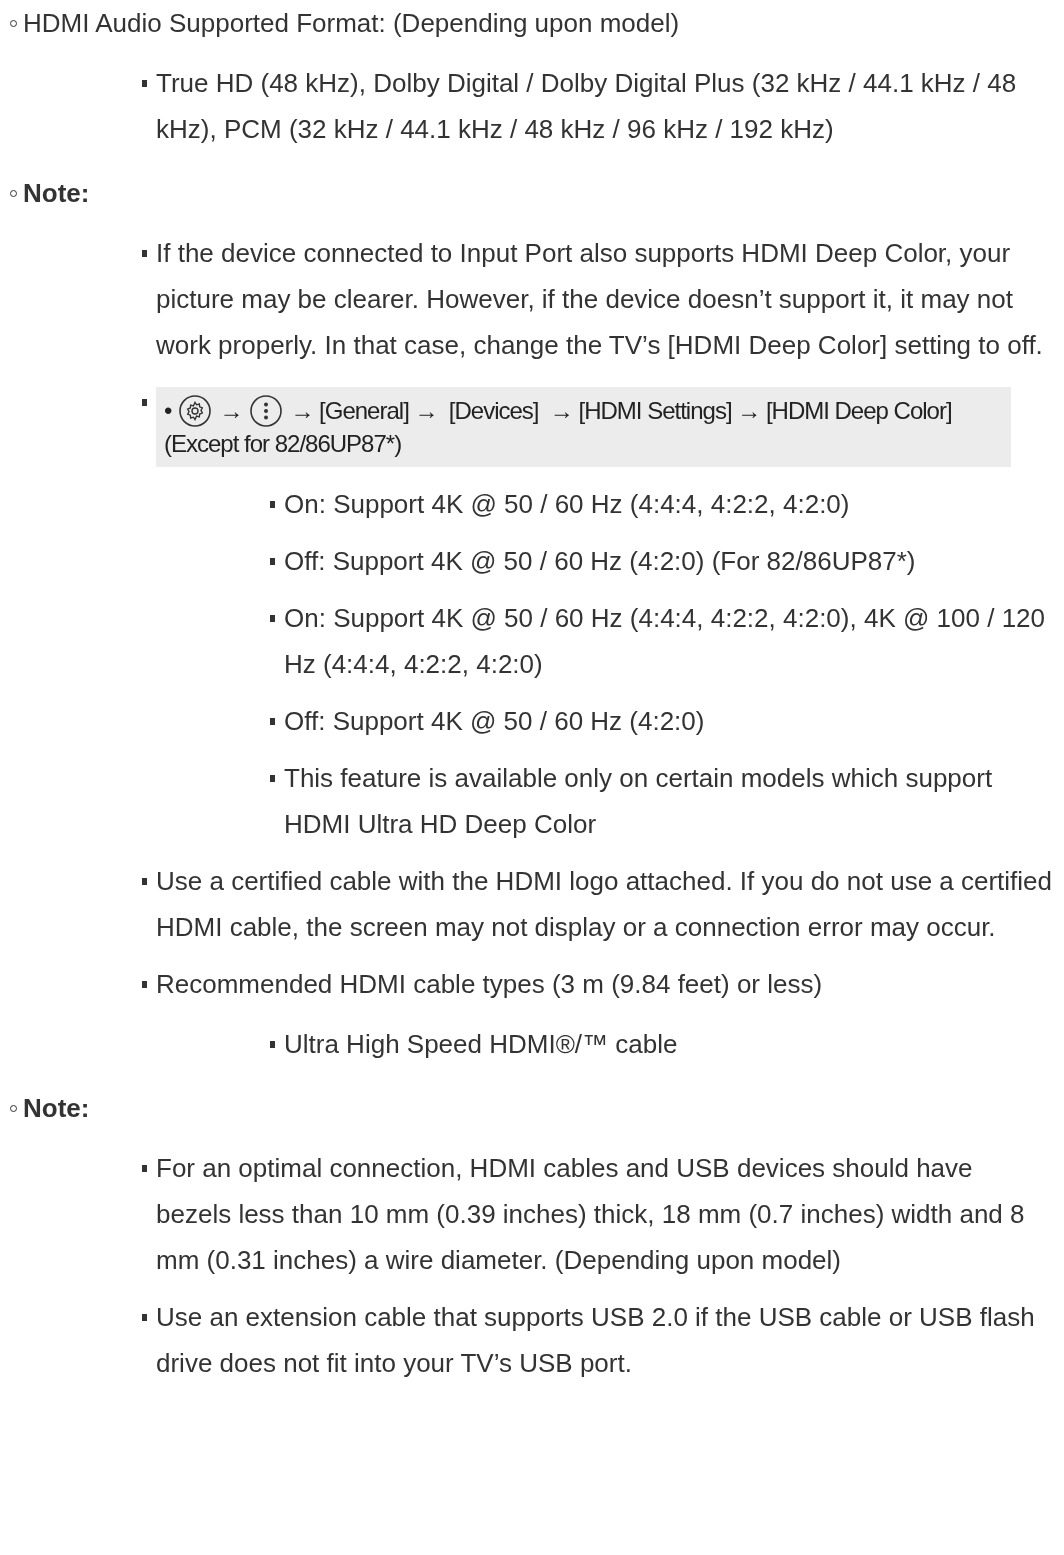 The image size is (1064, 1555). Describe the element at coordinates (481, 1044) in the screenshot. I see `list-item-text: Ultra High Speed HDMI®/™ cable` at that location.